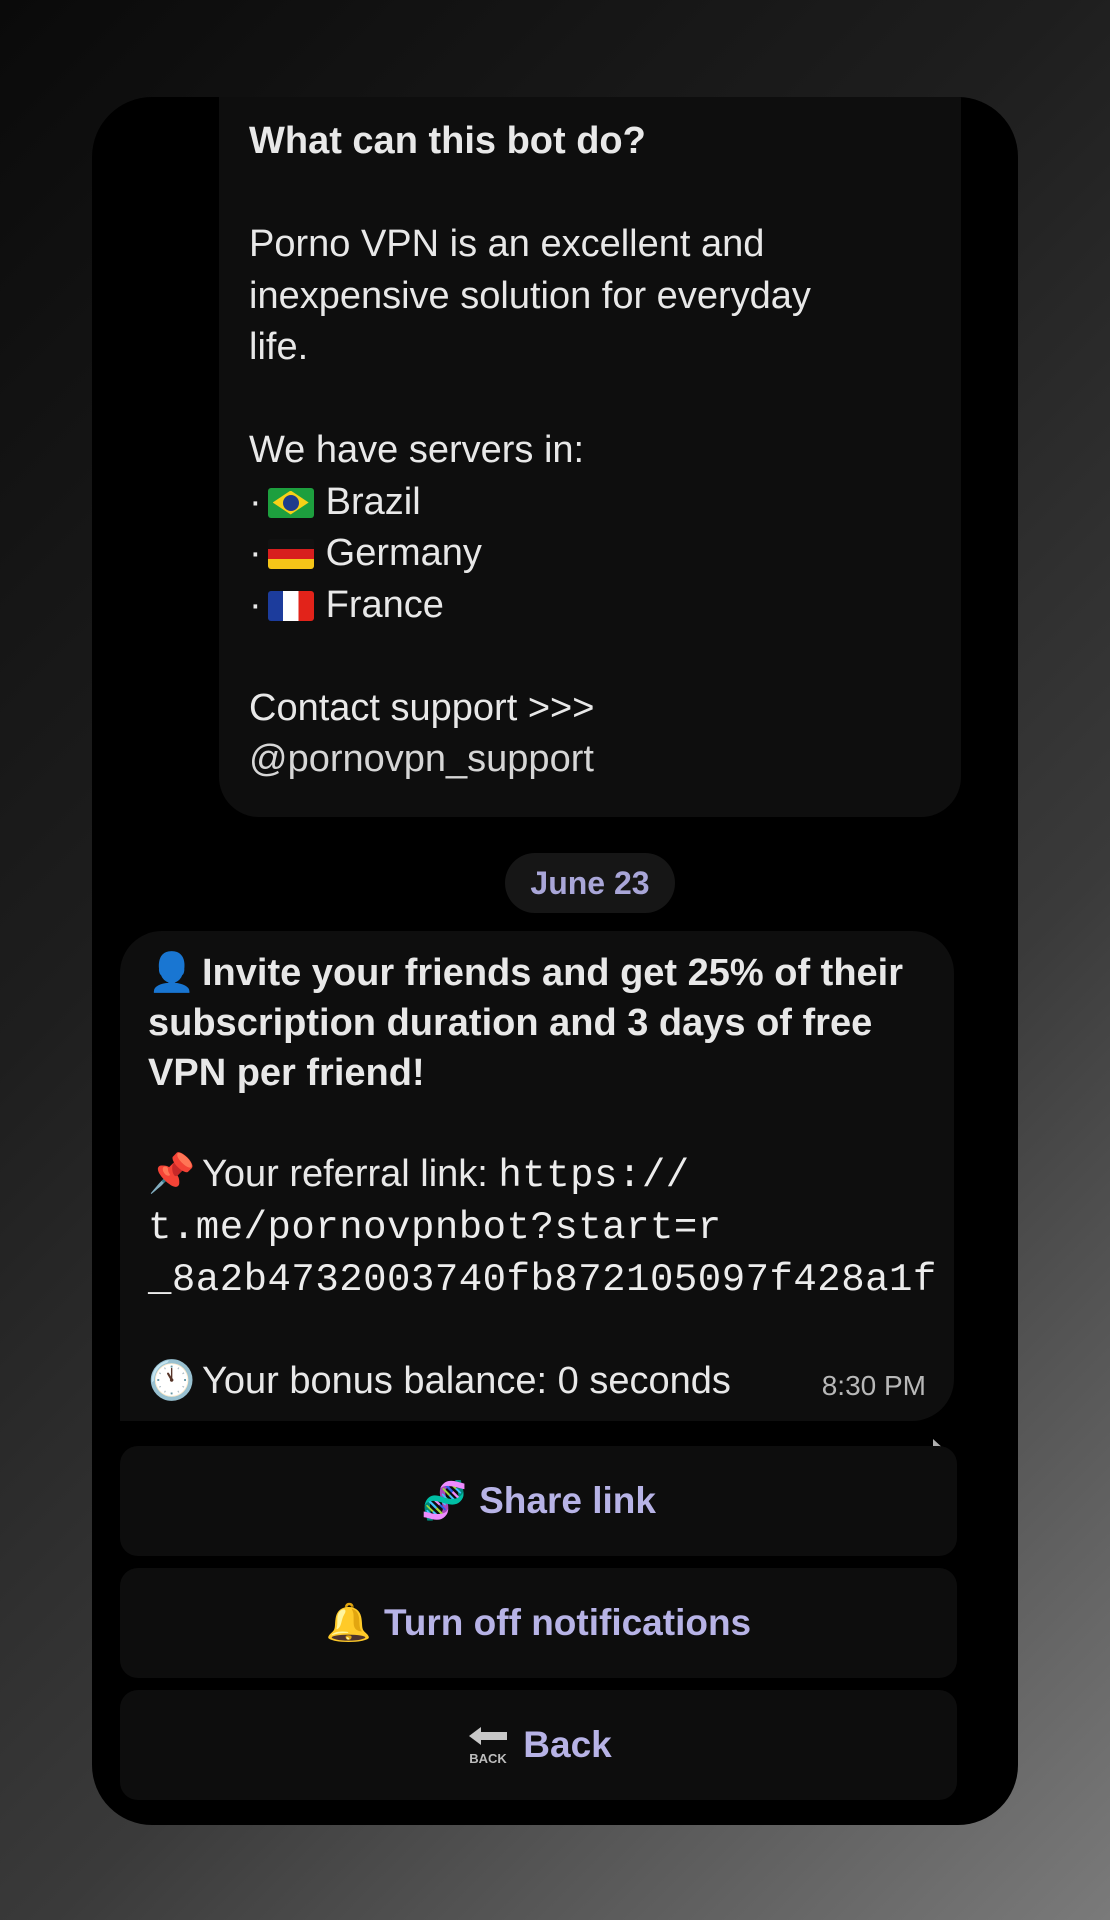 This screenshot has width=1110, height=1920. Describe the element at coordinates (290, 605) in the screenshot. I see `france-flag-icon` at that location.